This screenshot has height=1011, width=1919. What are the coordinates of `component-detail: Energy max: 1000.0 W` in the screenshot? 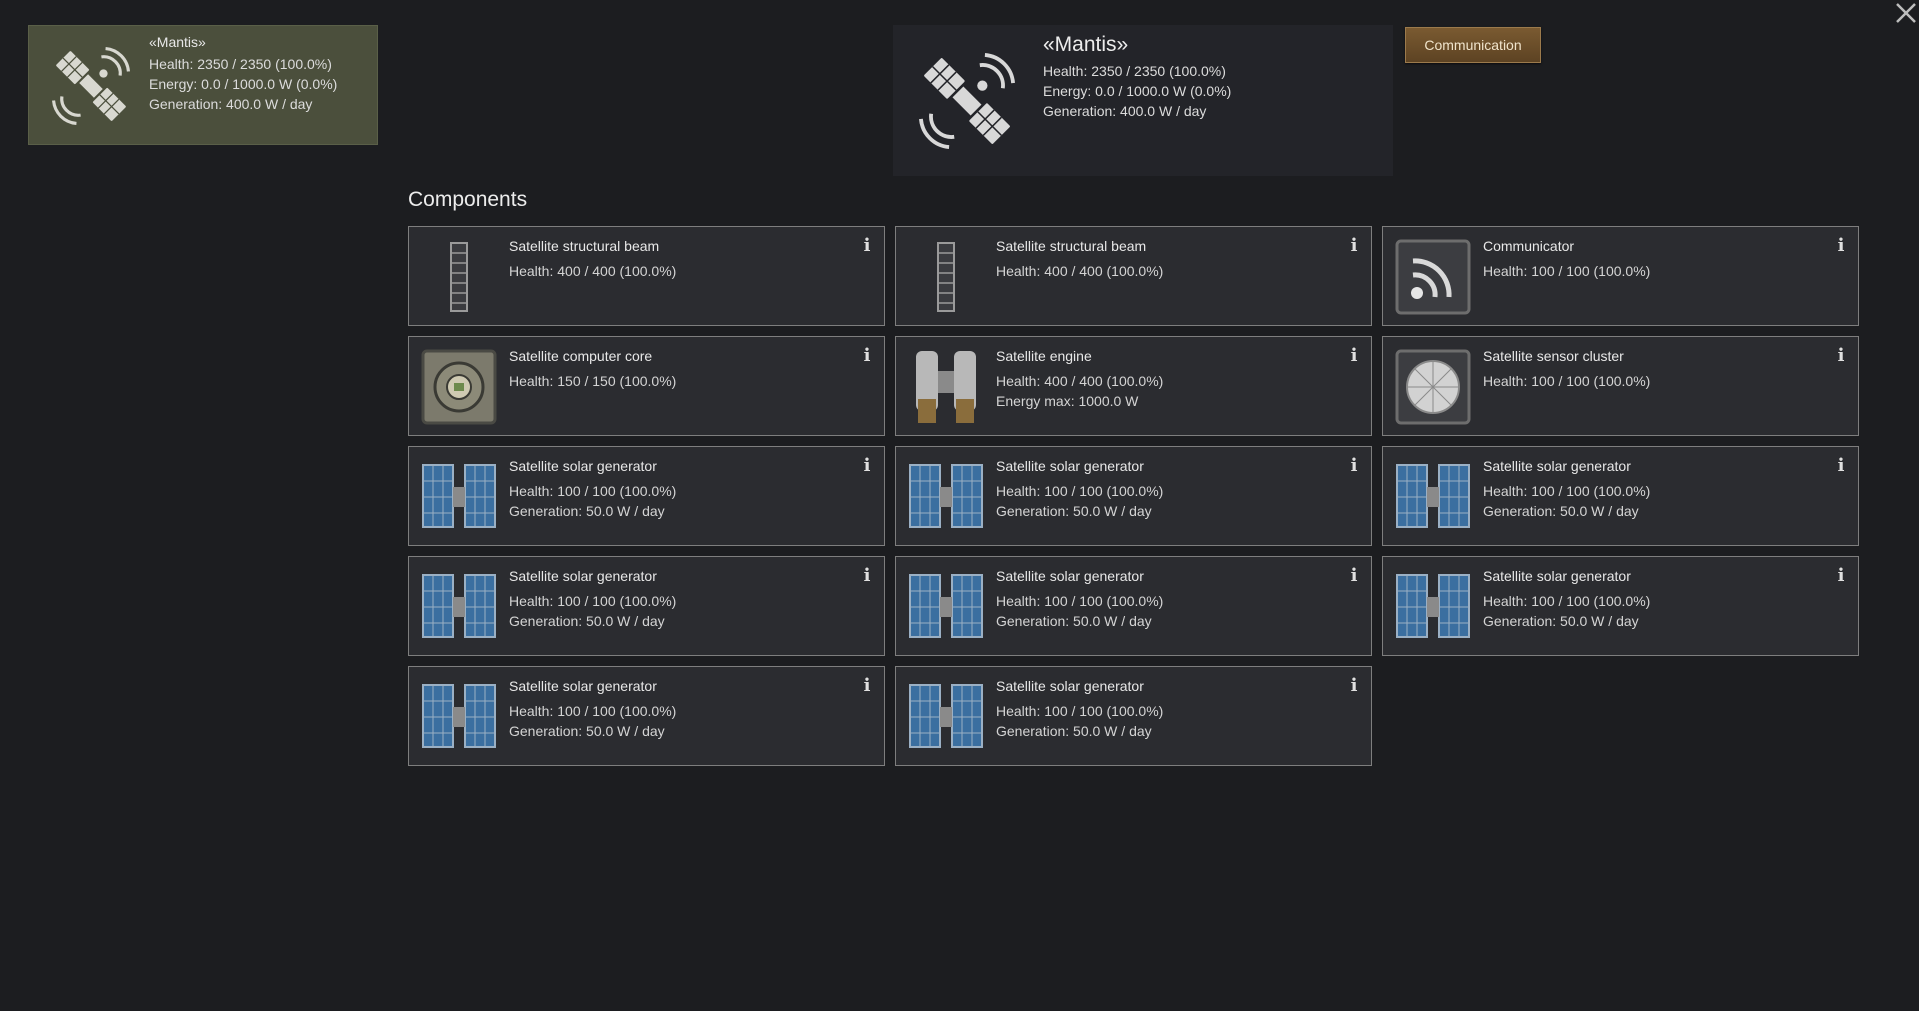 It's located at (1067, 401).